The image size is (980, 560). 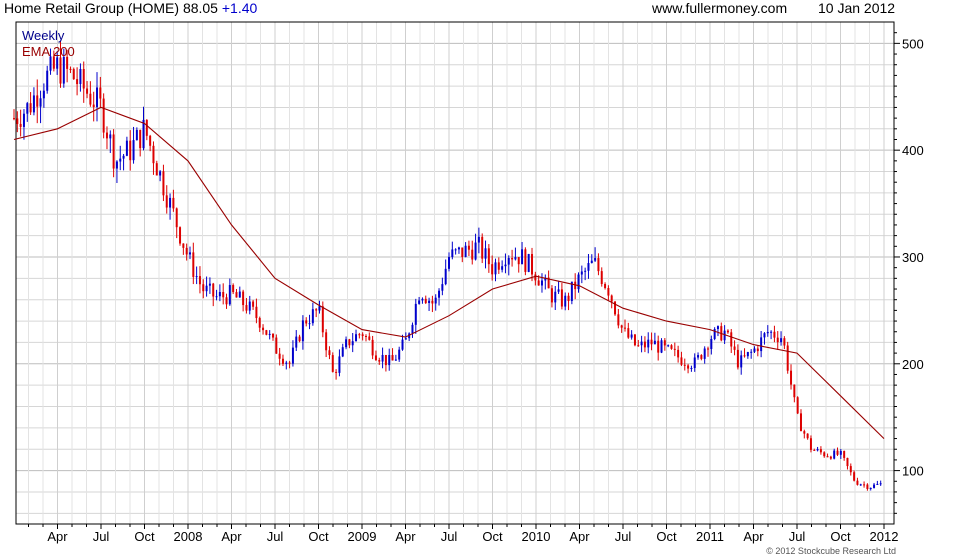 What do you see at coordinates (913, 257) in the screenshot?
I see `y-tick-label: 300` at bounding box center [913, 257].